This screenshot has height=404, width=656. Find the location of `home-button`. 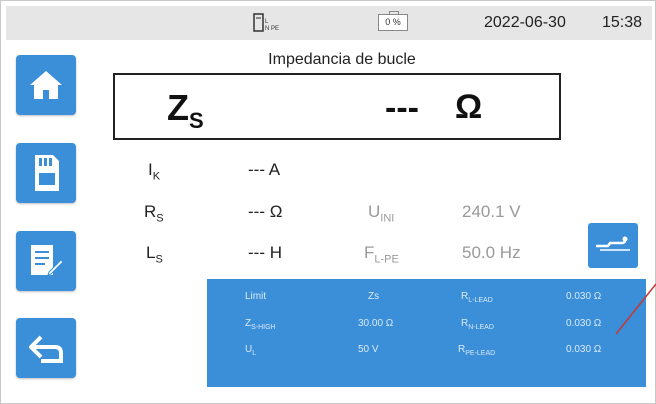

home-button is located at coordinates (46, 85).